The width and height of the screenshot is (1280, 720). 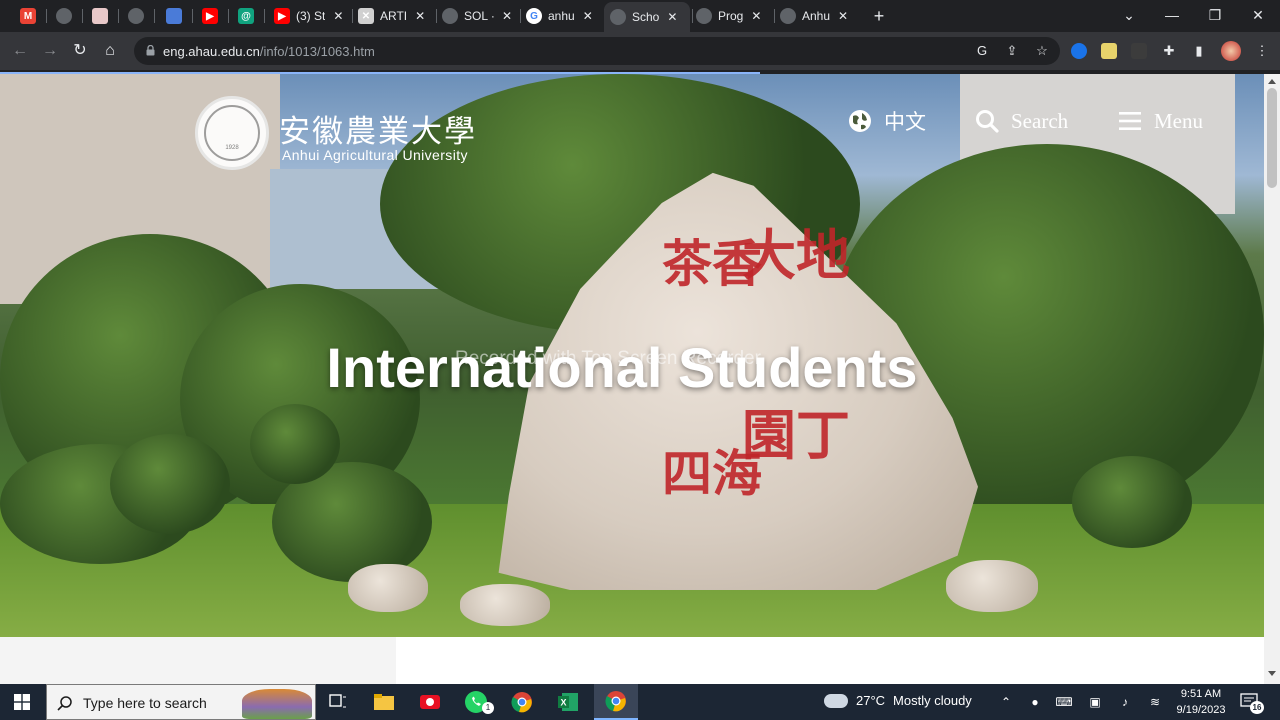 What do you see at coordinates (1042, 51) in the screenshot?
I see `bookmark-star-icon: ☆` at bounding box center [1042, 51].